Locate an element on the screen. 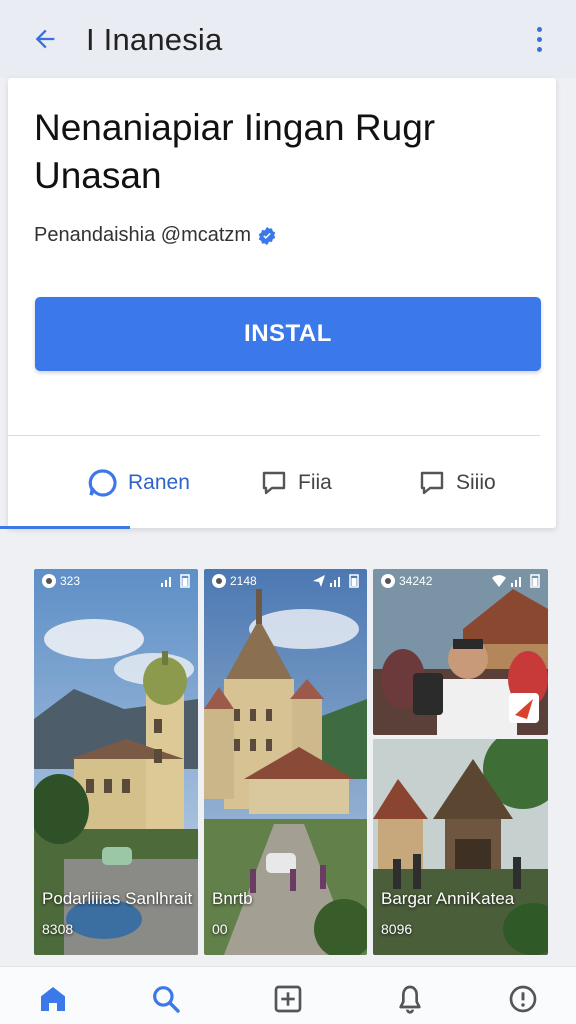 The width and height of the screenshot is (576, 1024). divider is located at coordinates (274, 435).